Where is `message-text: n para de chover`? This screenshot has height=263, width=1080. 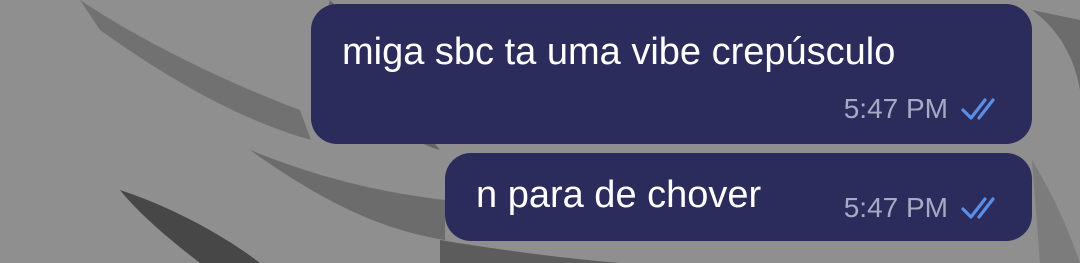 message-text: n para de chover is located at coordinates (619, 195).